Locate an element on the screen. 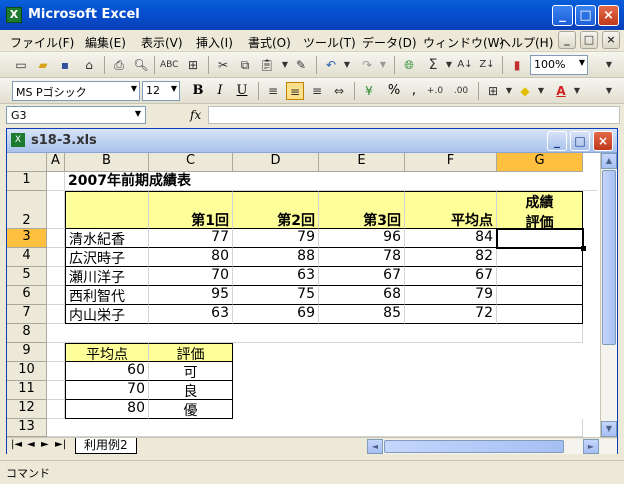 This screenshot has width=624, height=484. scroll-left-icon: ◄ is located at coordinates (375, 446).